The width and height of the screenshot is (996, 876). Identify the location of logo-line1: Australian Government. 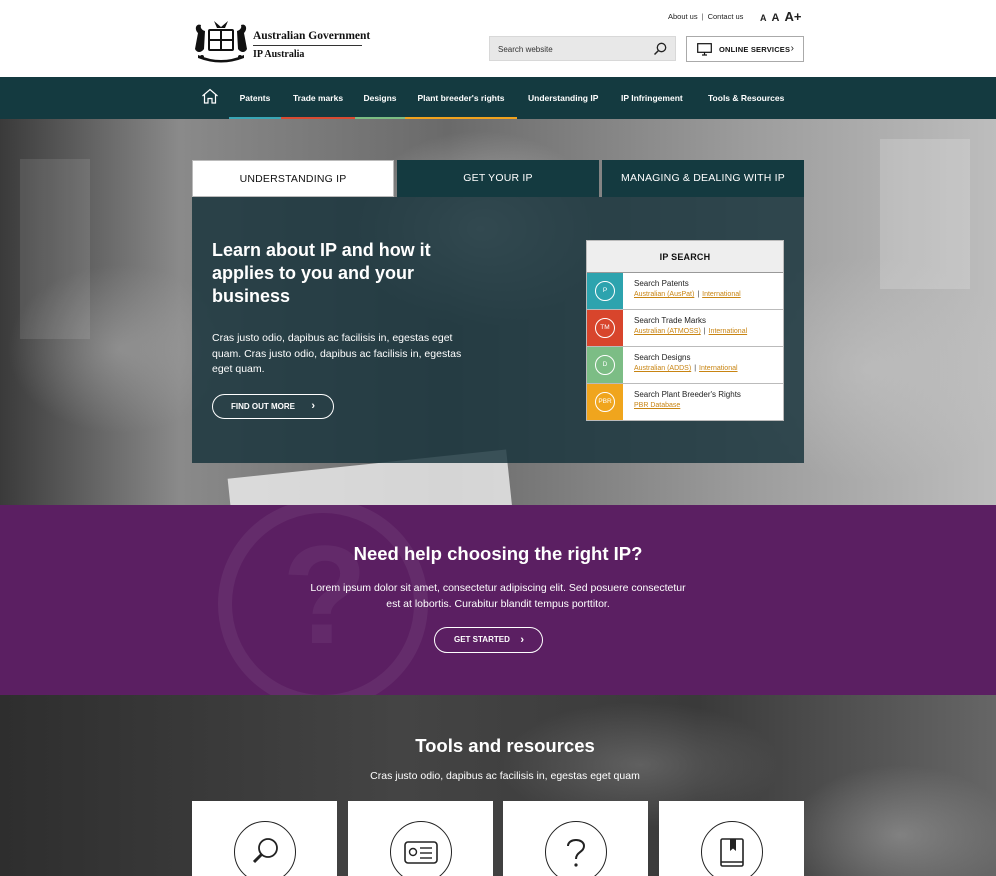
(312, 36).